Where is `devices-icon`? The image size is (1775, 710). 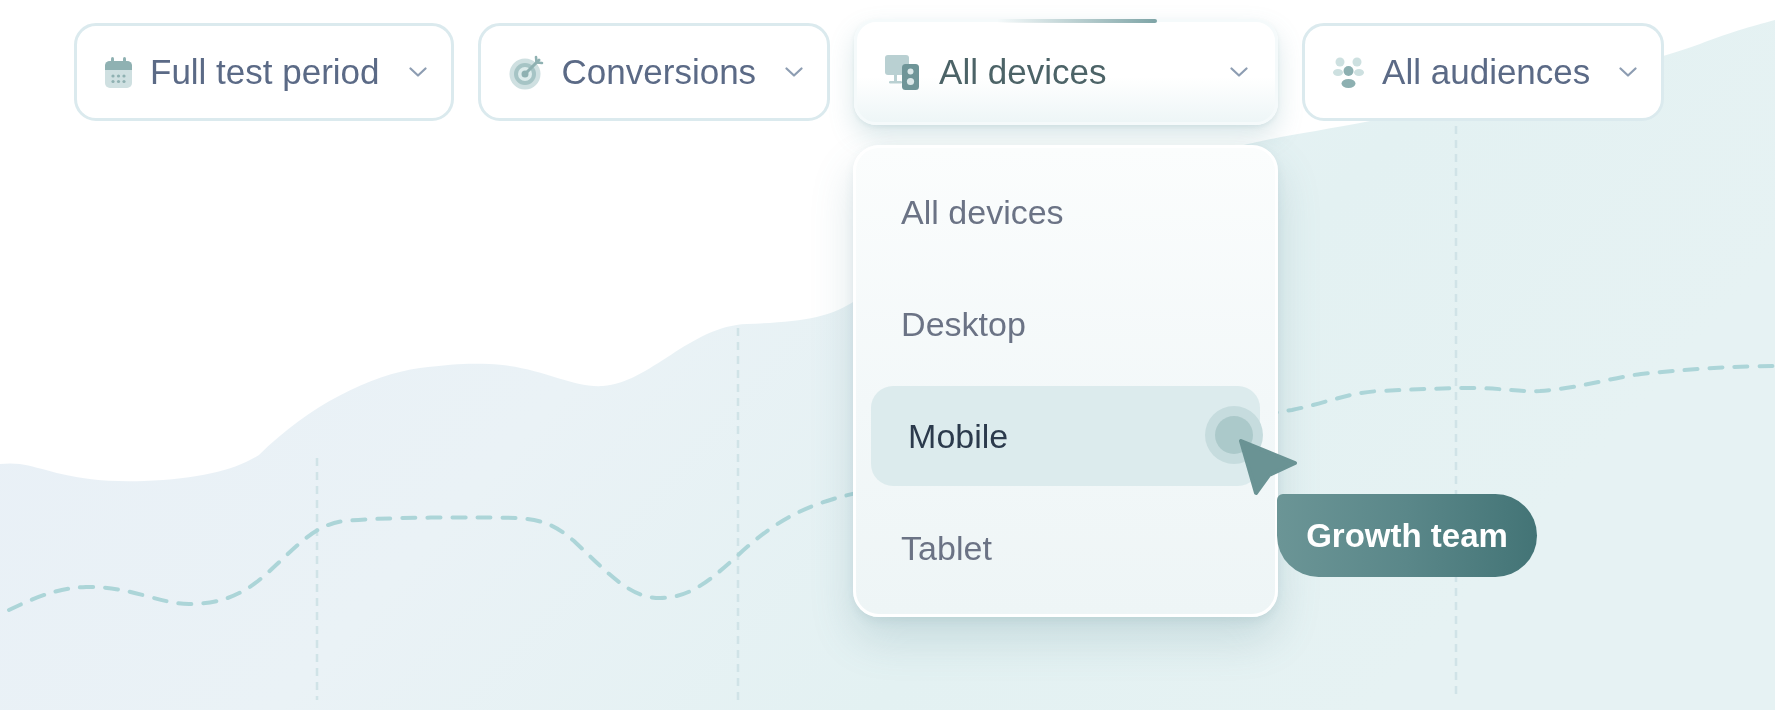
devices-icon is located at coordinates (903, 72).